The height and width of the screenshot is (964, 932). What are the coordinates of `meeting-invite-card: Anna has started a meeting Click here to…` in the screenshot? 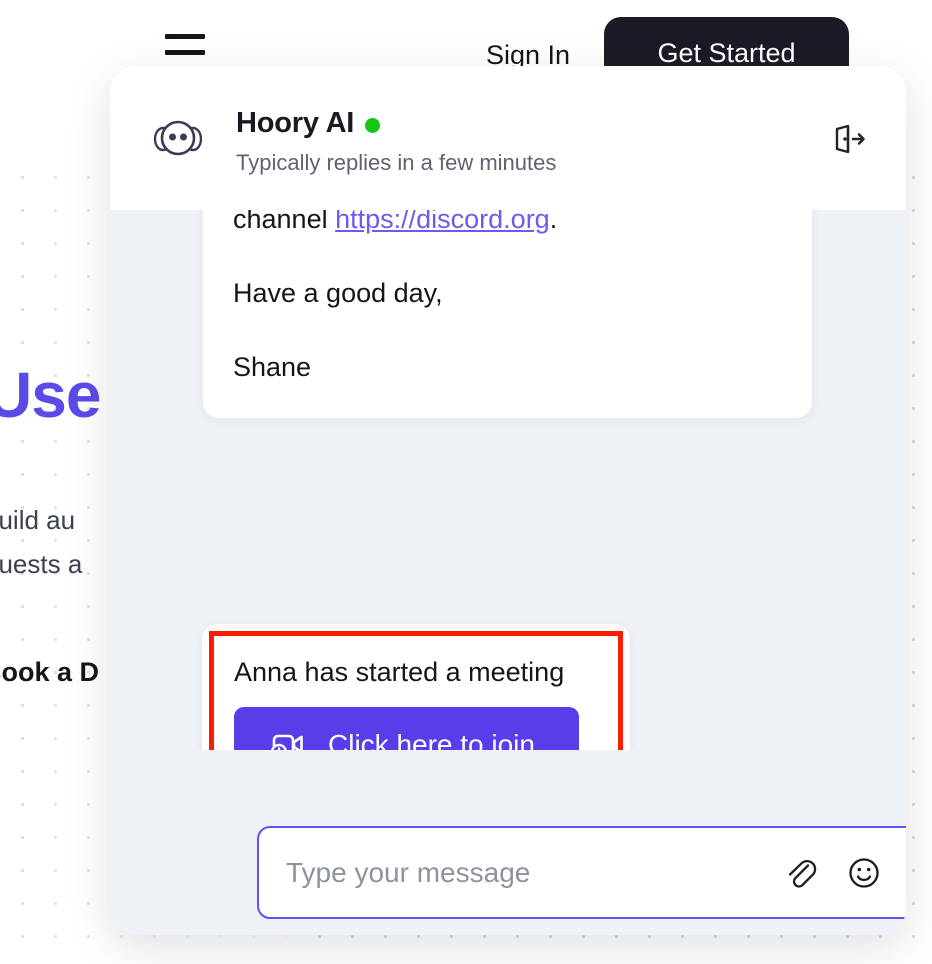 It's located at (416, 687).